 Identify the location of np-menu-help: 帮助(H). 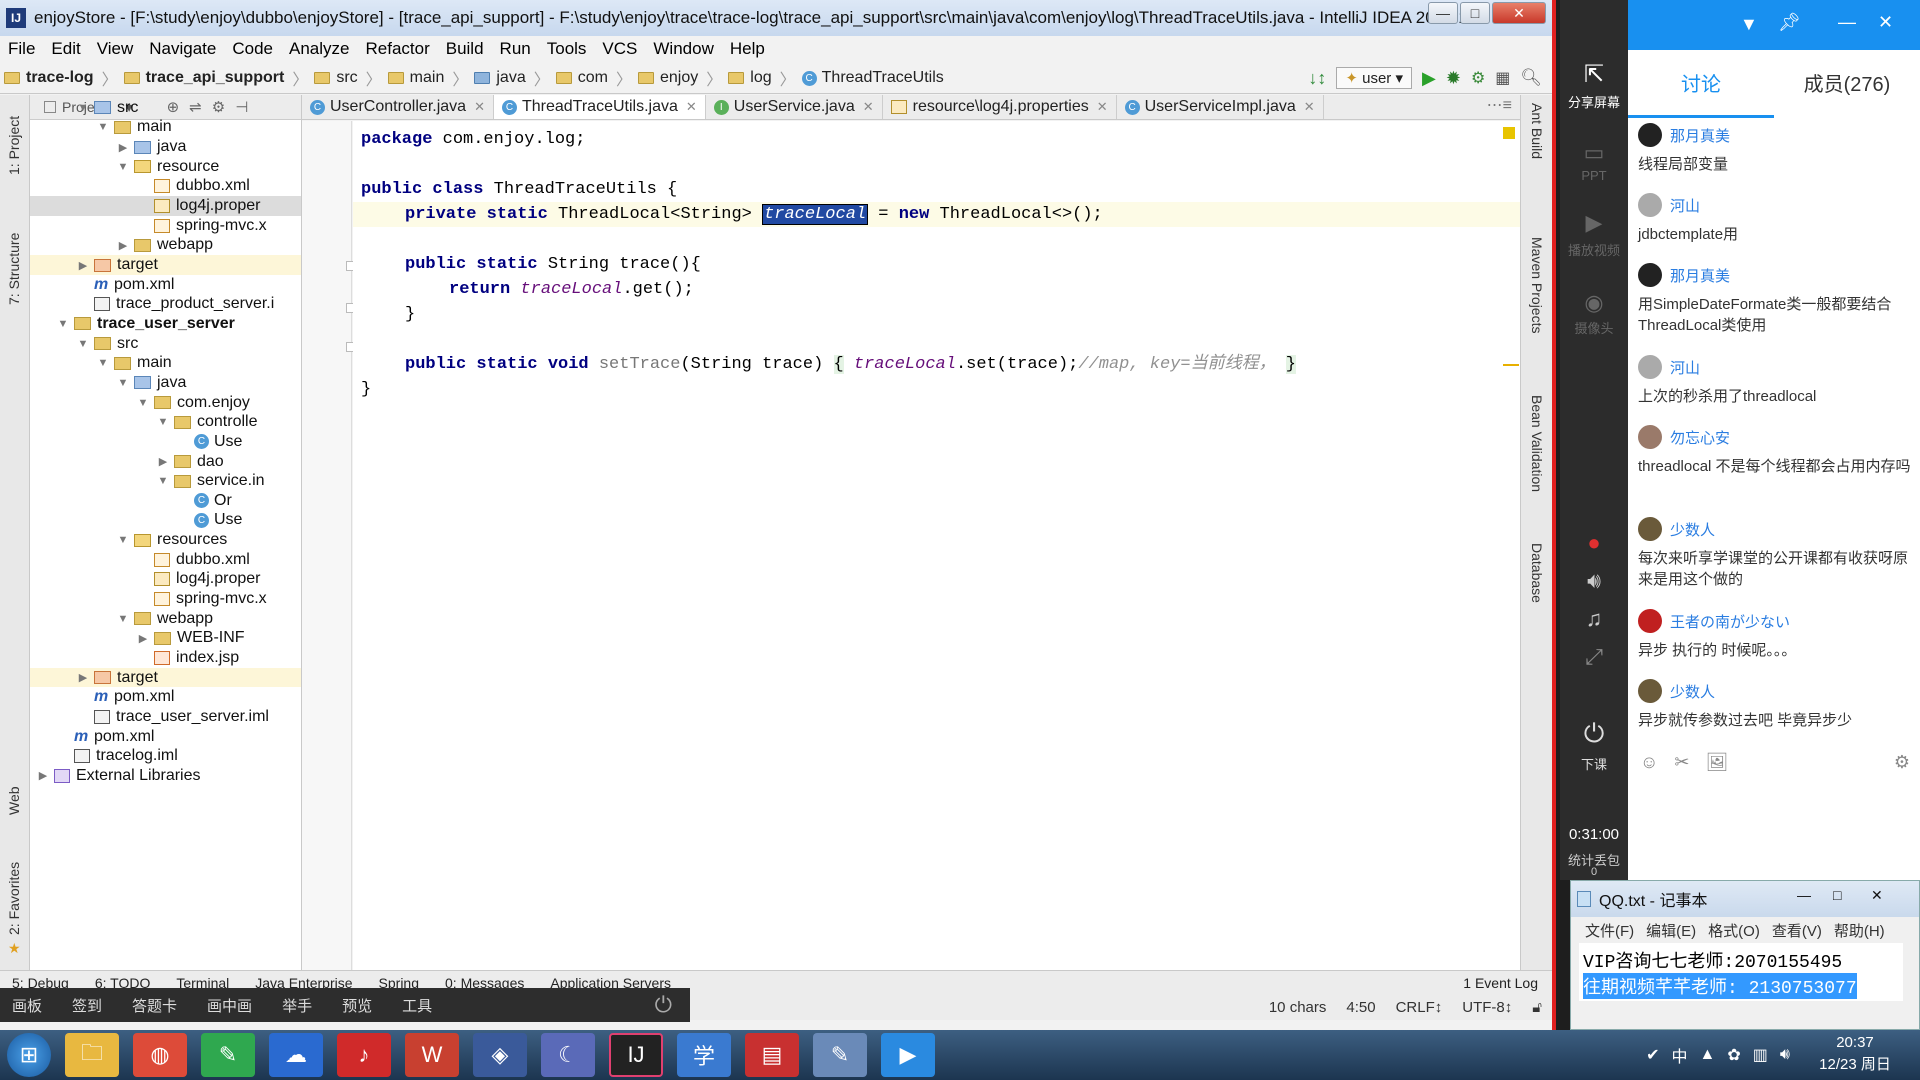
(1859, 930).